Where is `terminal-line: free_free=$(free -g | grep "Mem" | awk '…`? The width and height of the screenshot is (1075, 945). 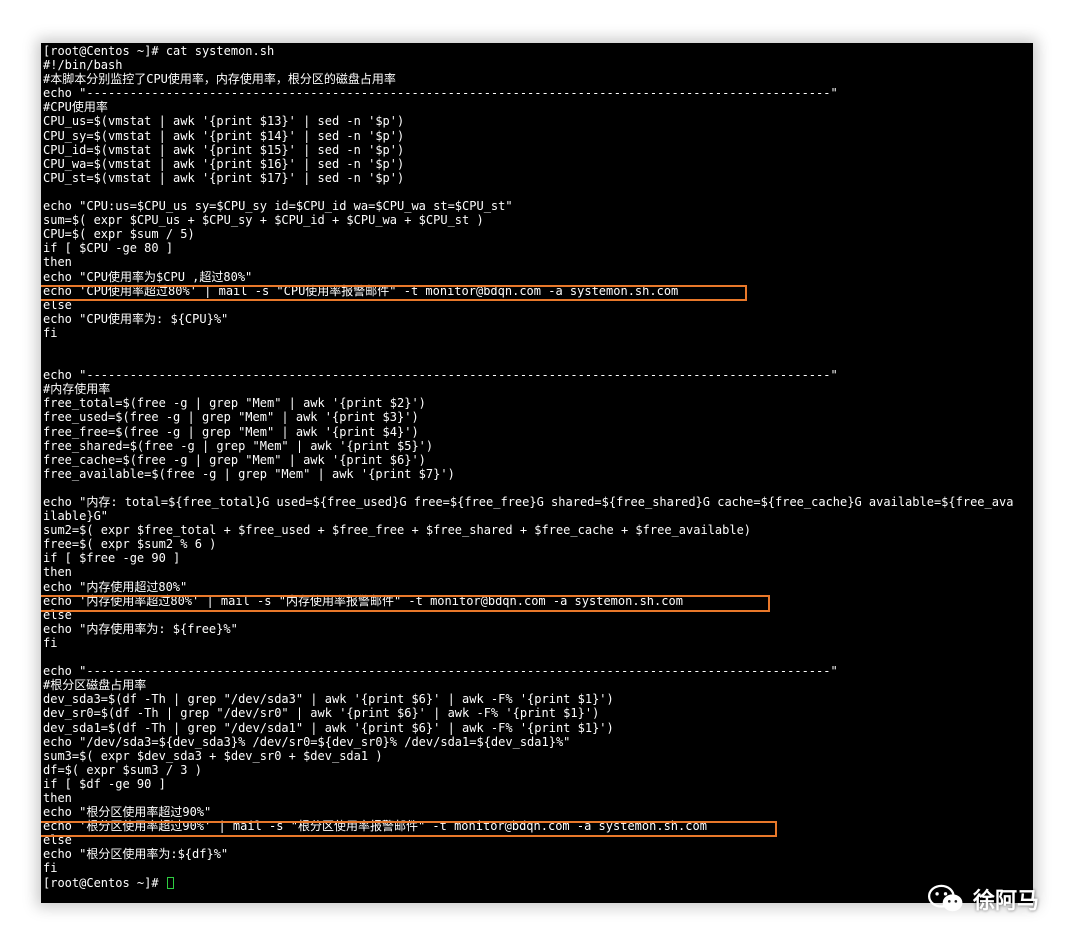 terminal-line: free_free=$(free -g | grep "Mem" | awk '… is located at coordinates (231, 431).